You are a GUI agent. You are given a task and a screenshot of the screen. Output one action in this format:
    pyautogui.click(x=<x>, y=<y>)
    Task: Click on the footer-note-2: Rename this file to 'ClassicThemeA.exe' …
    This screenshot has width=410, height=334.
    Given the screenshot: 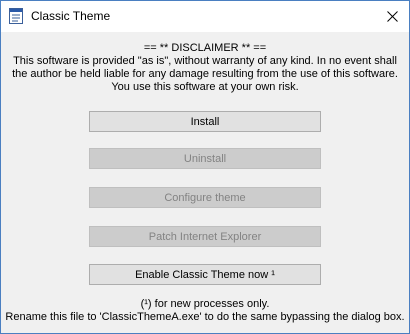 What is the action you would take?
    pyautogui.click(x=205, y=317)
    